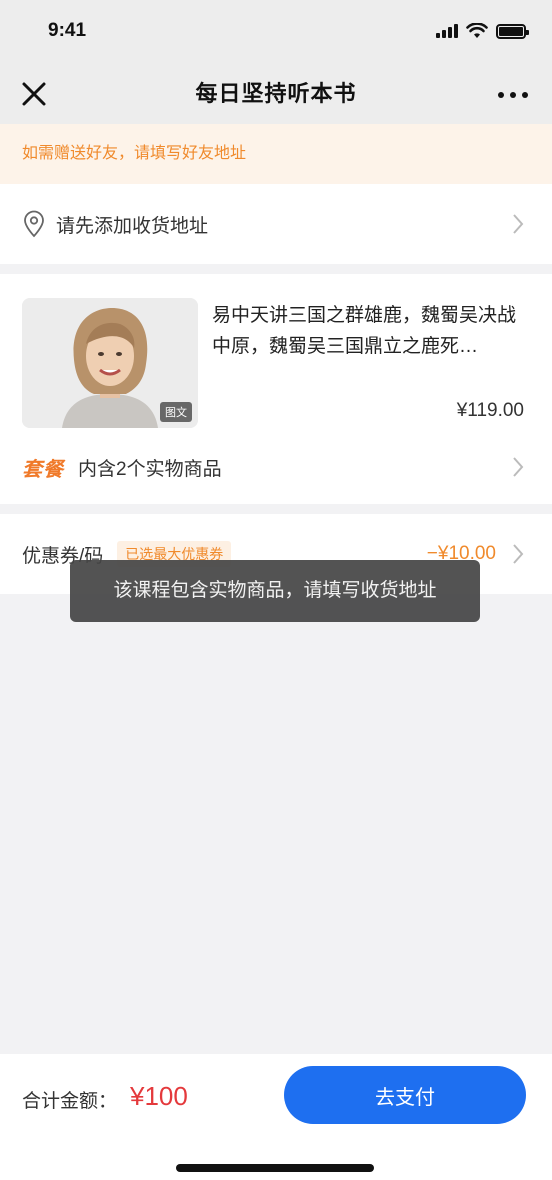  What do you see at coordinates (477, 30) in the screenshot?
I see `wifi-icon` at bounding box center [477, 30].